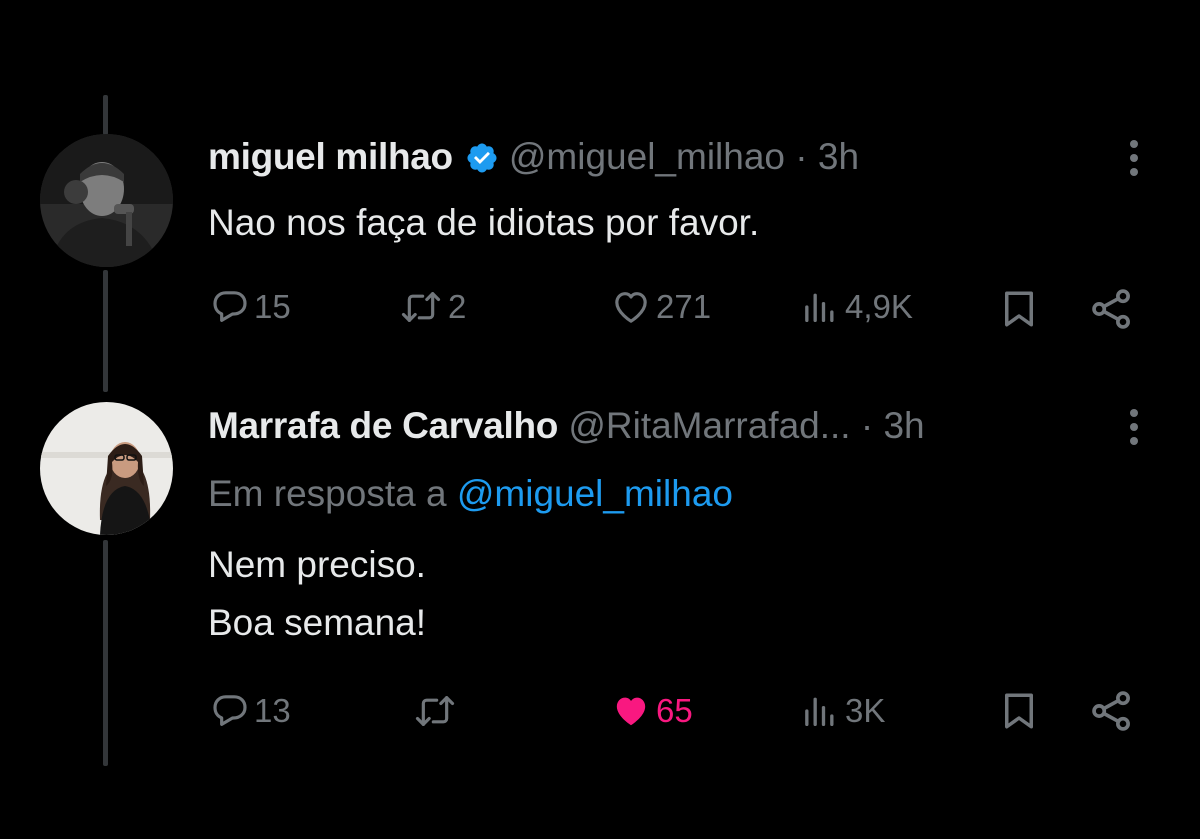  I want to click on retweet-button: 2, so click(432, 307).